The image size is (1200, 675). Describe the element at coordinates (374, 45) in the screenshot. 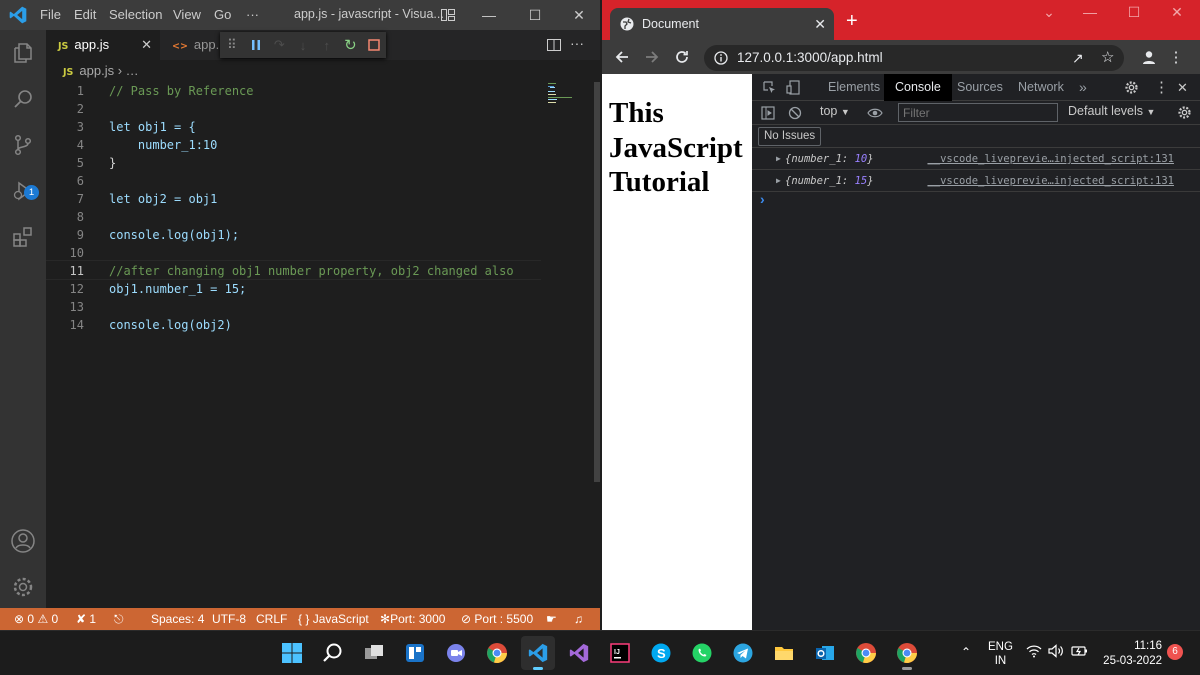

I see `stop-icon` at that location.